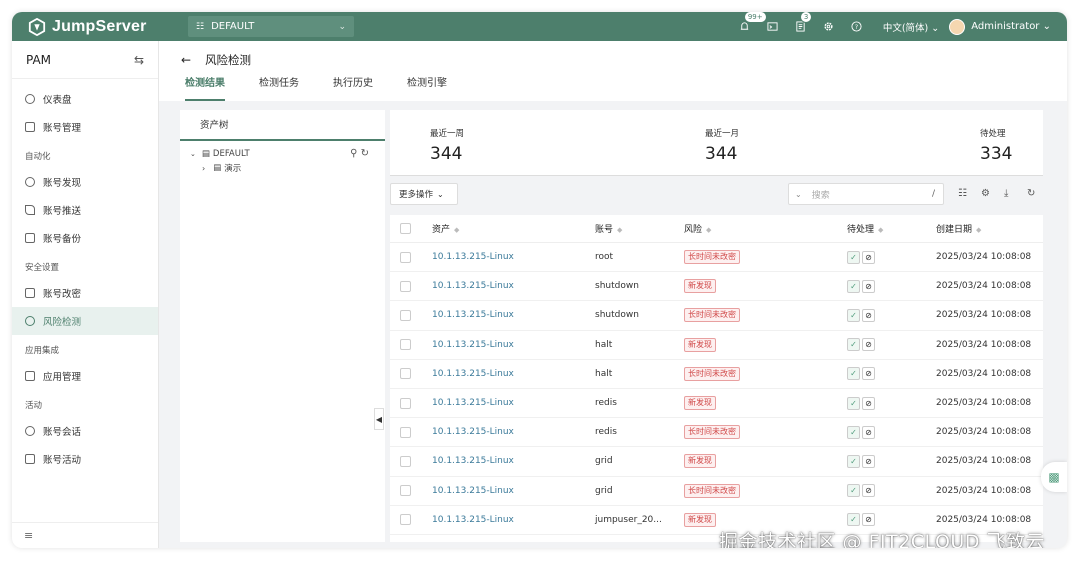 This screenshot has width=1080, height=561. Describe the element at coordinates (911, 27) in the screenshot. I see `language-selector: 中文(简体) ⌄` at that location.